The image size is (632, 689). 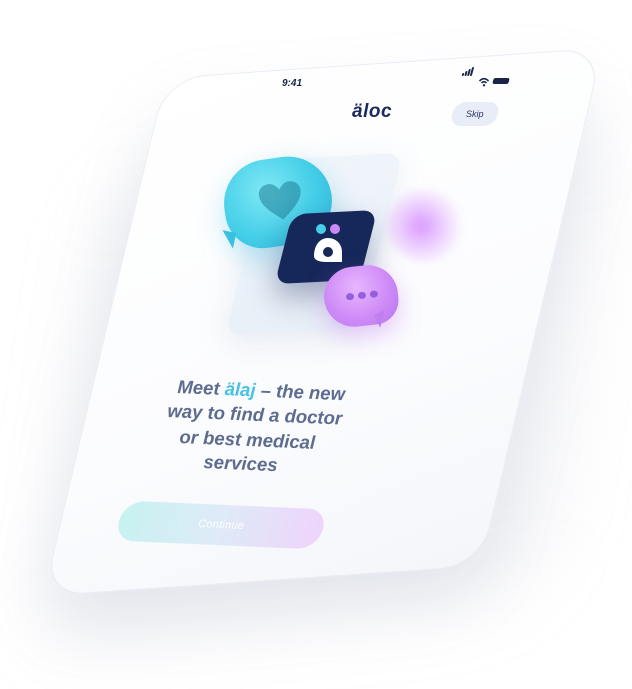 I want to click on hero-illustration, so click(x=340, y=250).